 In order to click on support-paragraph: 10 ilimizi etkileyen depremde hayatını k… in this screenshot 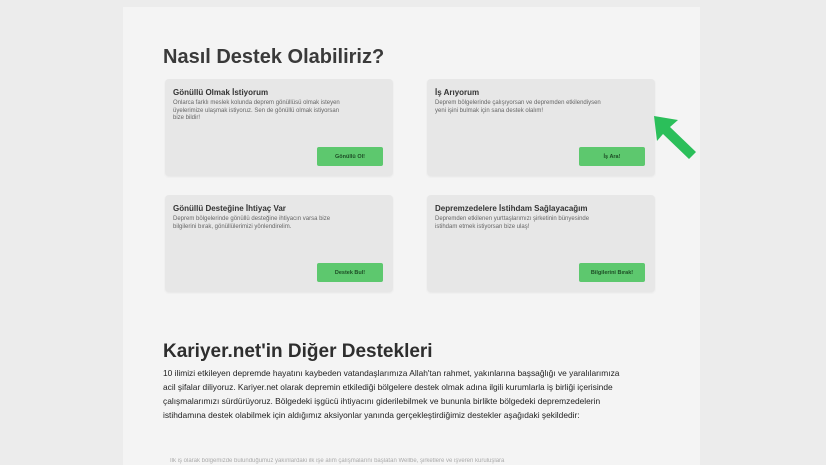, I will do `click(391, 394)`.